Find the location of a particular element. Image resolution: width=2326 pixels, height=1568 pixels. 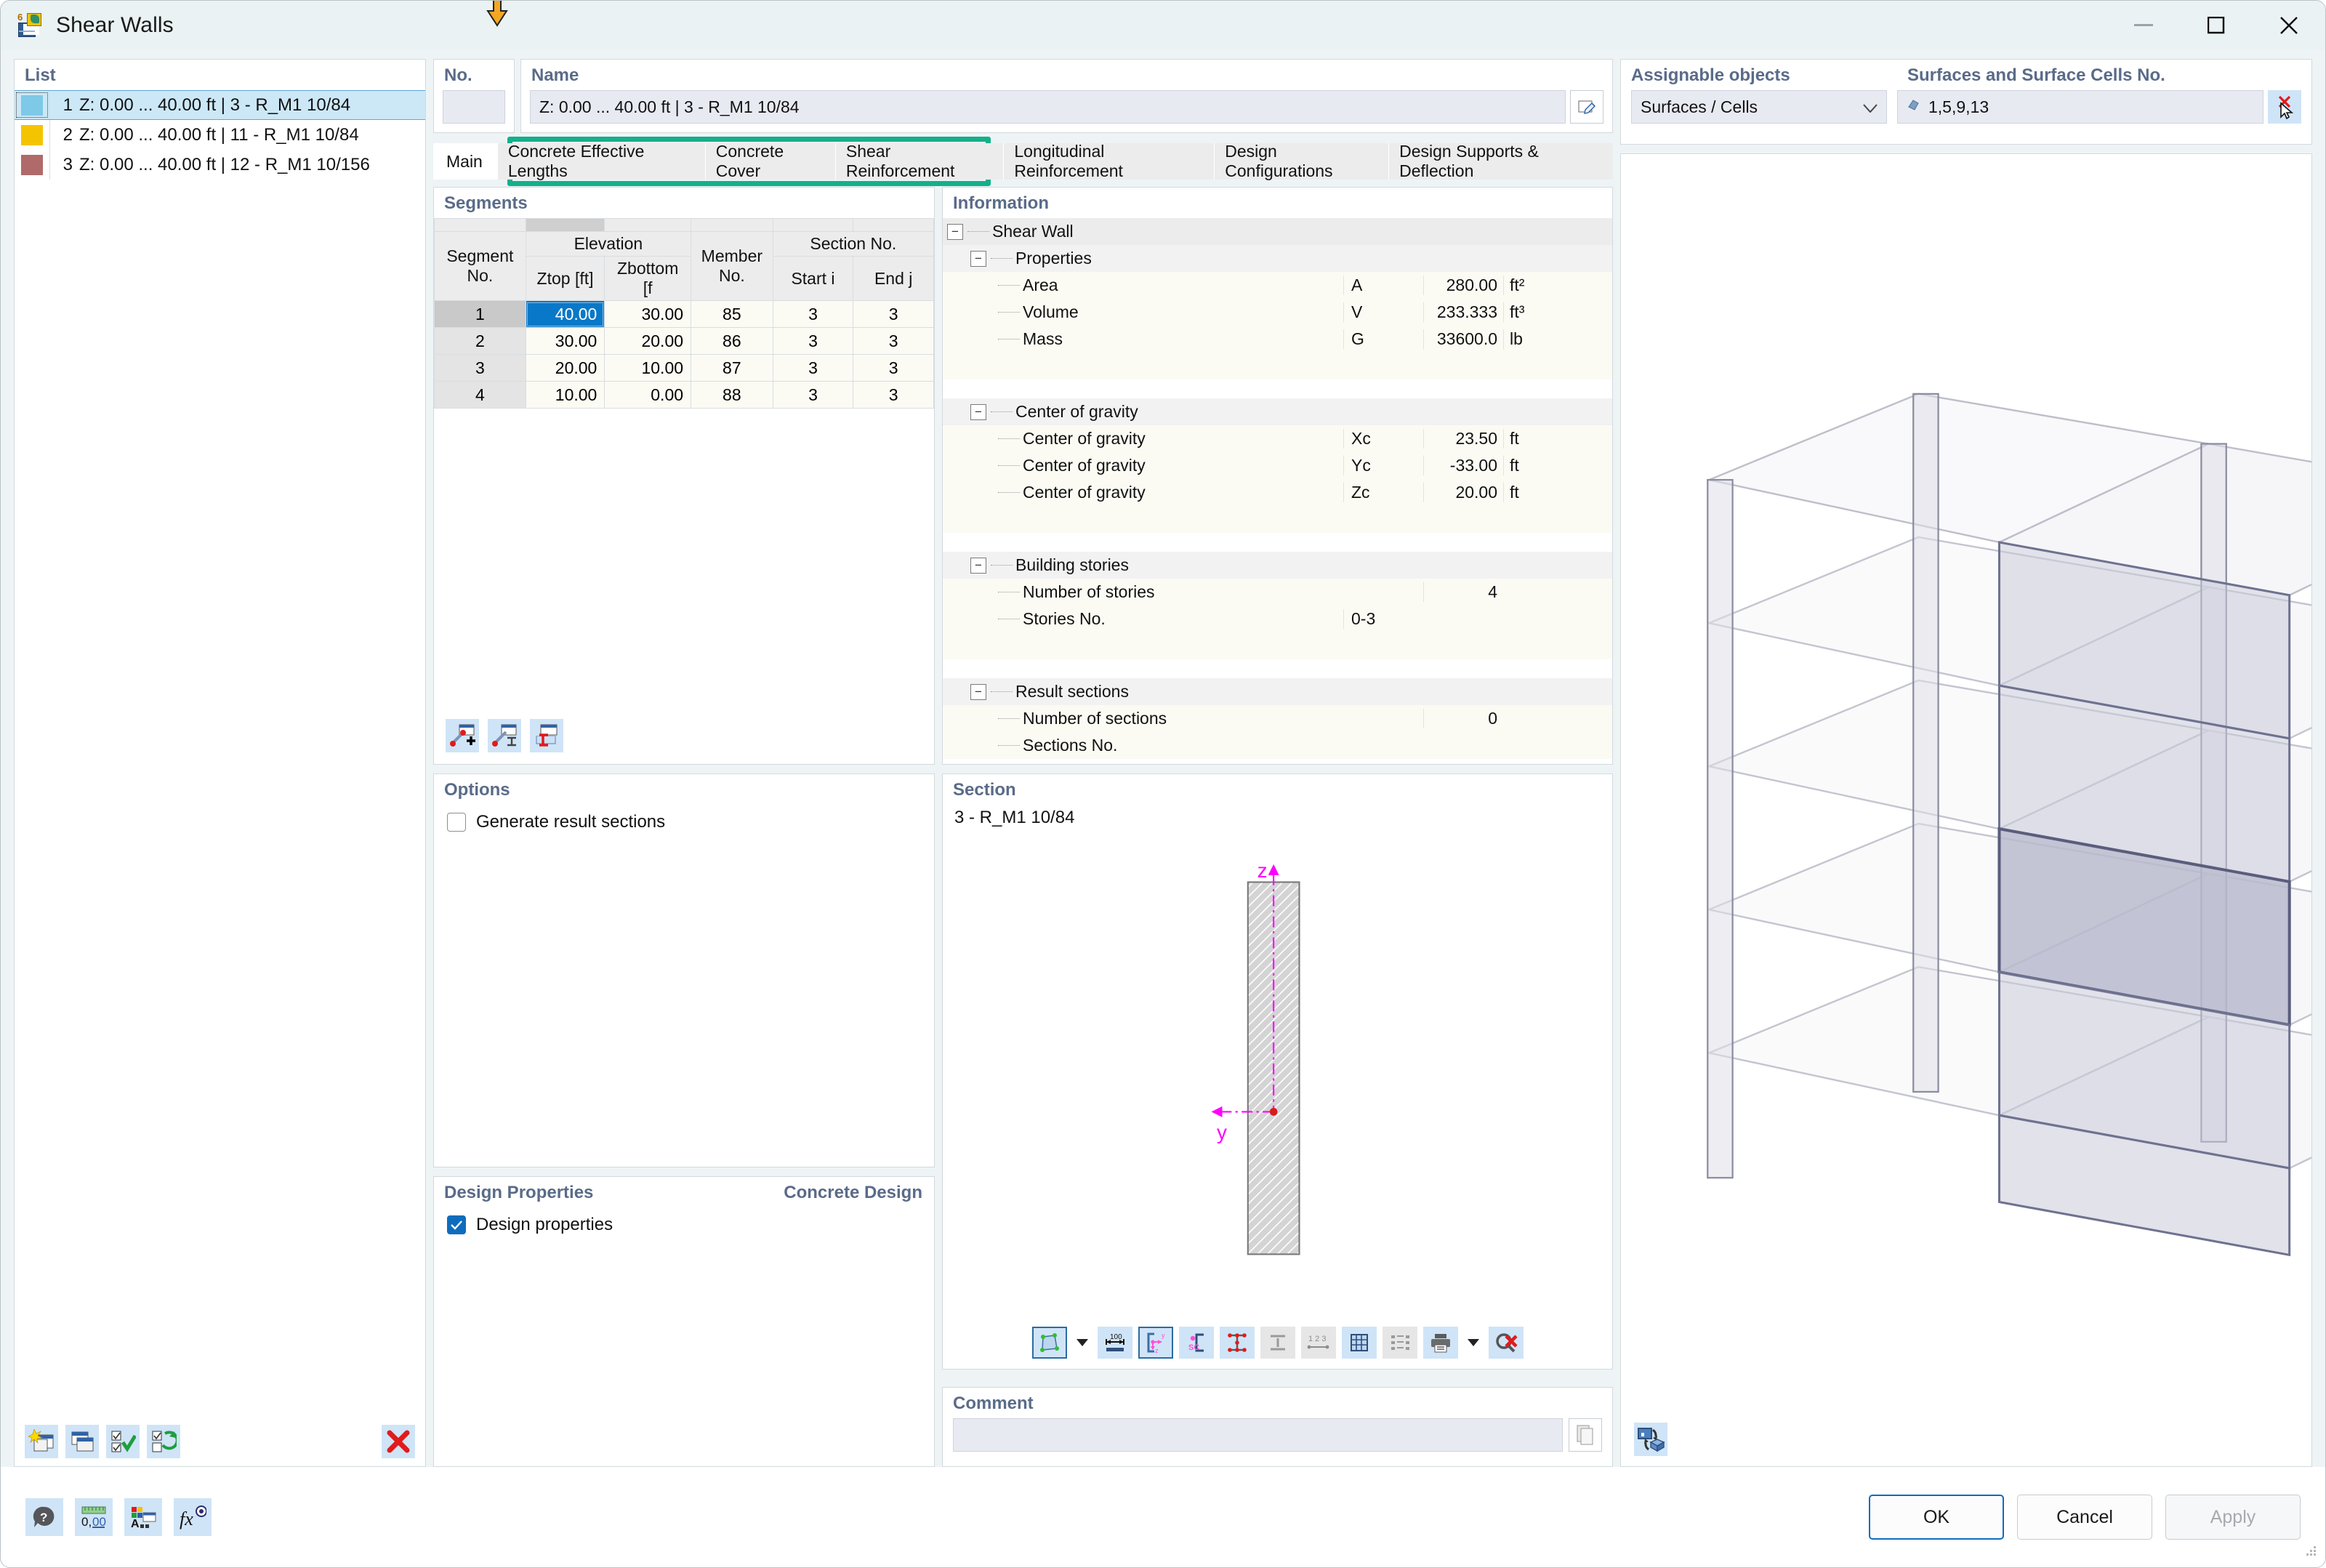

cell-member-no: 87 is located at coordinates (732, 368).